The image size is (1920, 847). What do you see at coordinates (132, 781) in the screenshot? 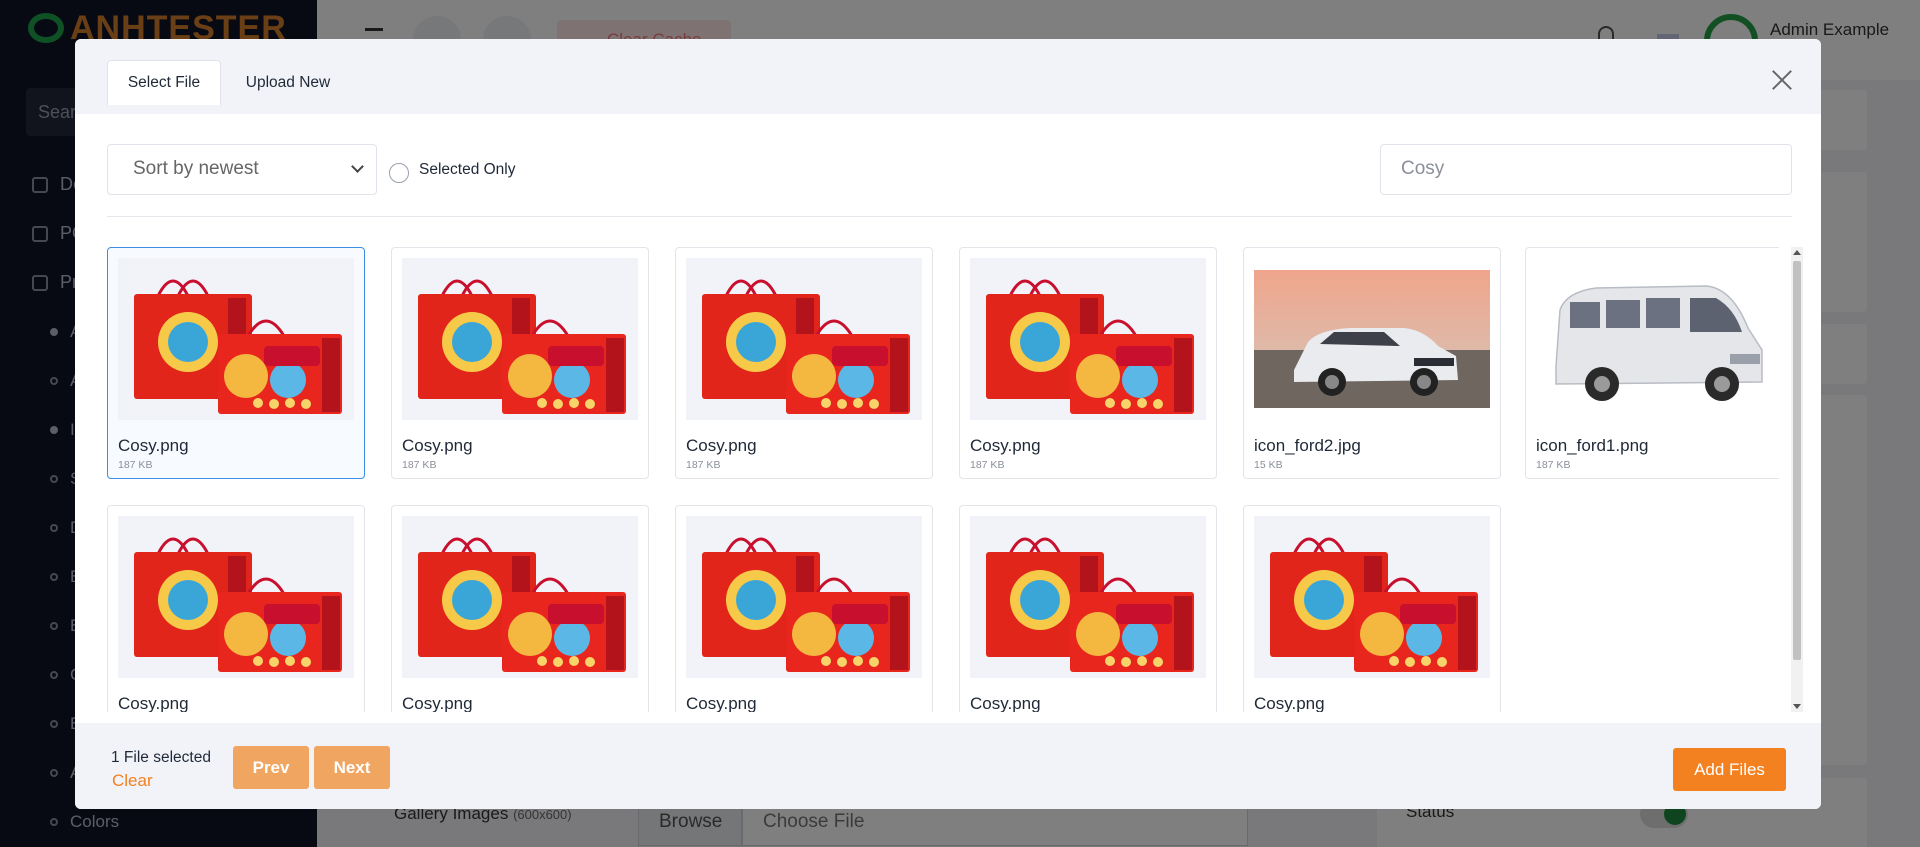
I see `clear-selection-link: Clear` at bounding box center [132, 781].